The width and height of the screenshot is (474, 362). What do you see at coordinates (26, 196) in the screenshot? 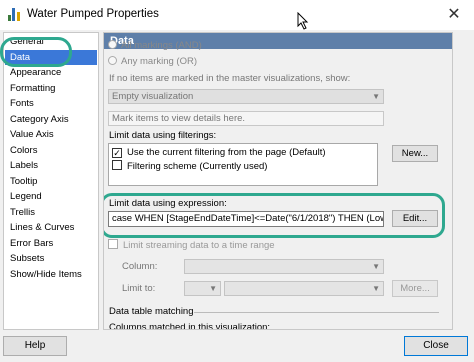
I see `nav-item-legend: Legend` at bounding box center [26, 196].